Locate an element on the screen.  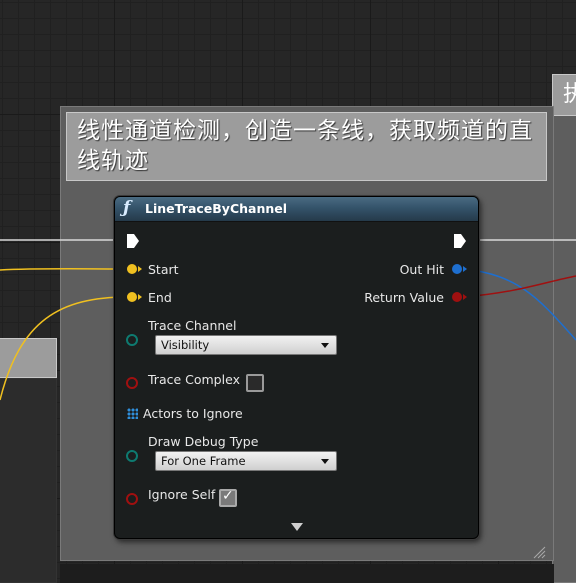
draw-debug-type-pin-icon is located at coordinates (132, 456).